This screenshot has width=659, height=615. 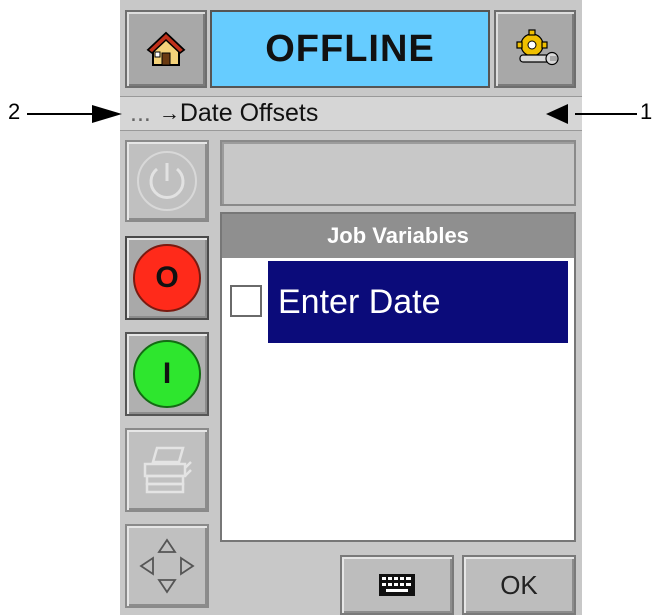 What do you see at coordinates (557, 114) in the screenshot?
I see `back-arrow-icon` at bounding box center [557, 114].